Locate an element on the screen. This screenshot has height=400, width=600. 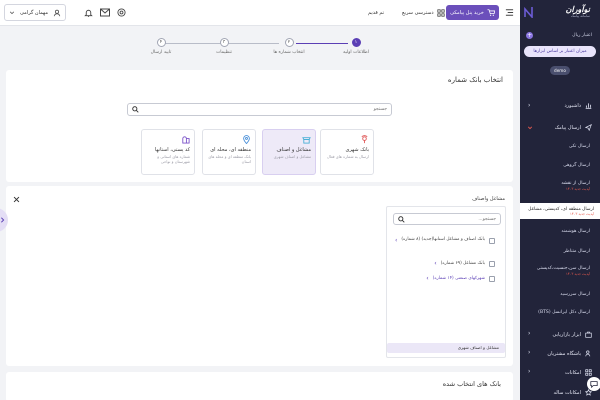
option-city-bank: بانک شهری ارسال به شماره های فعال is located at coordinates (347, 152).